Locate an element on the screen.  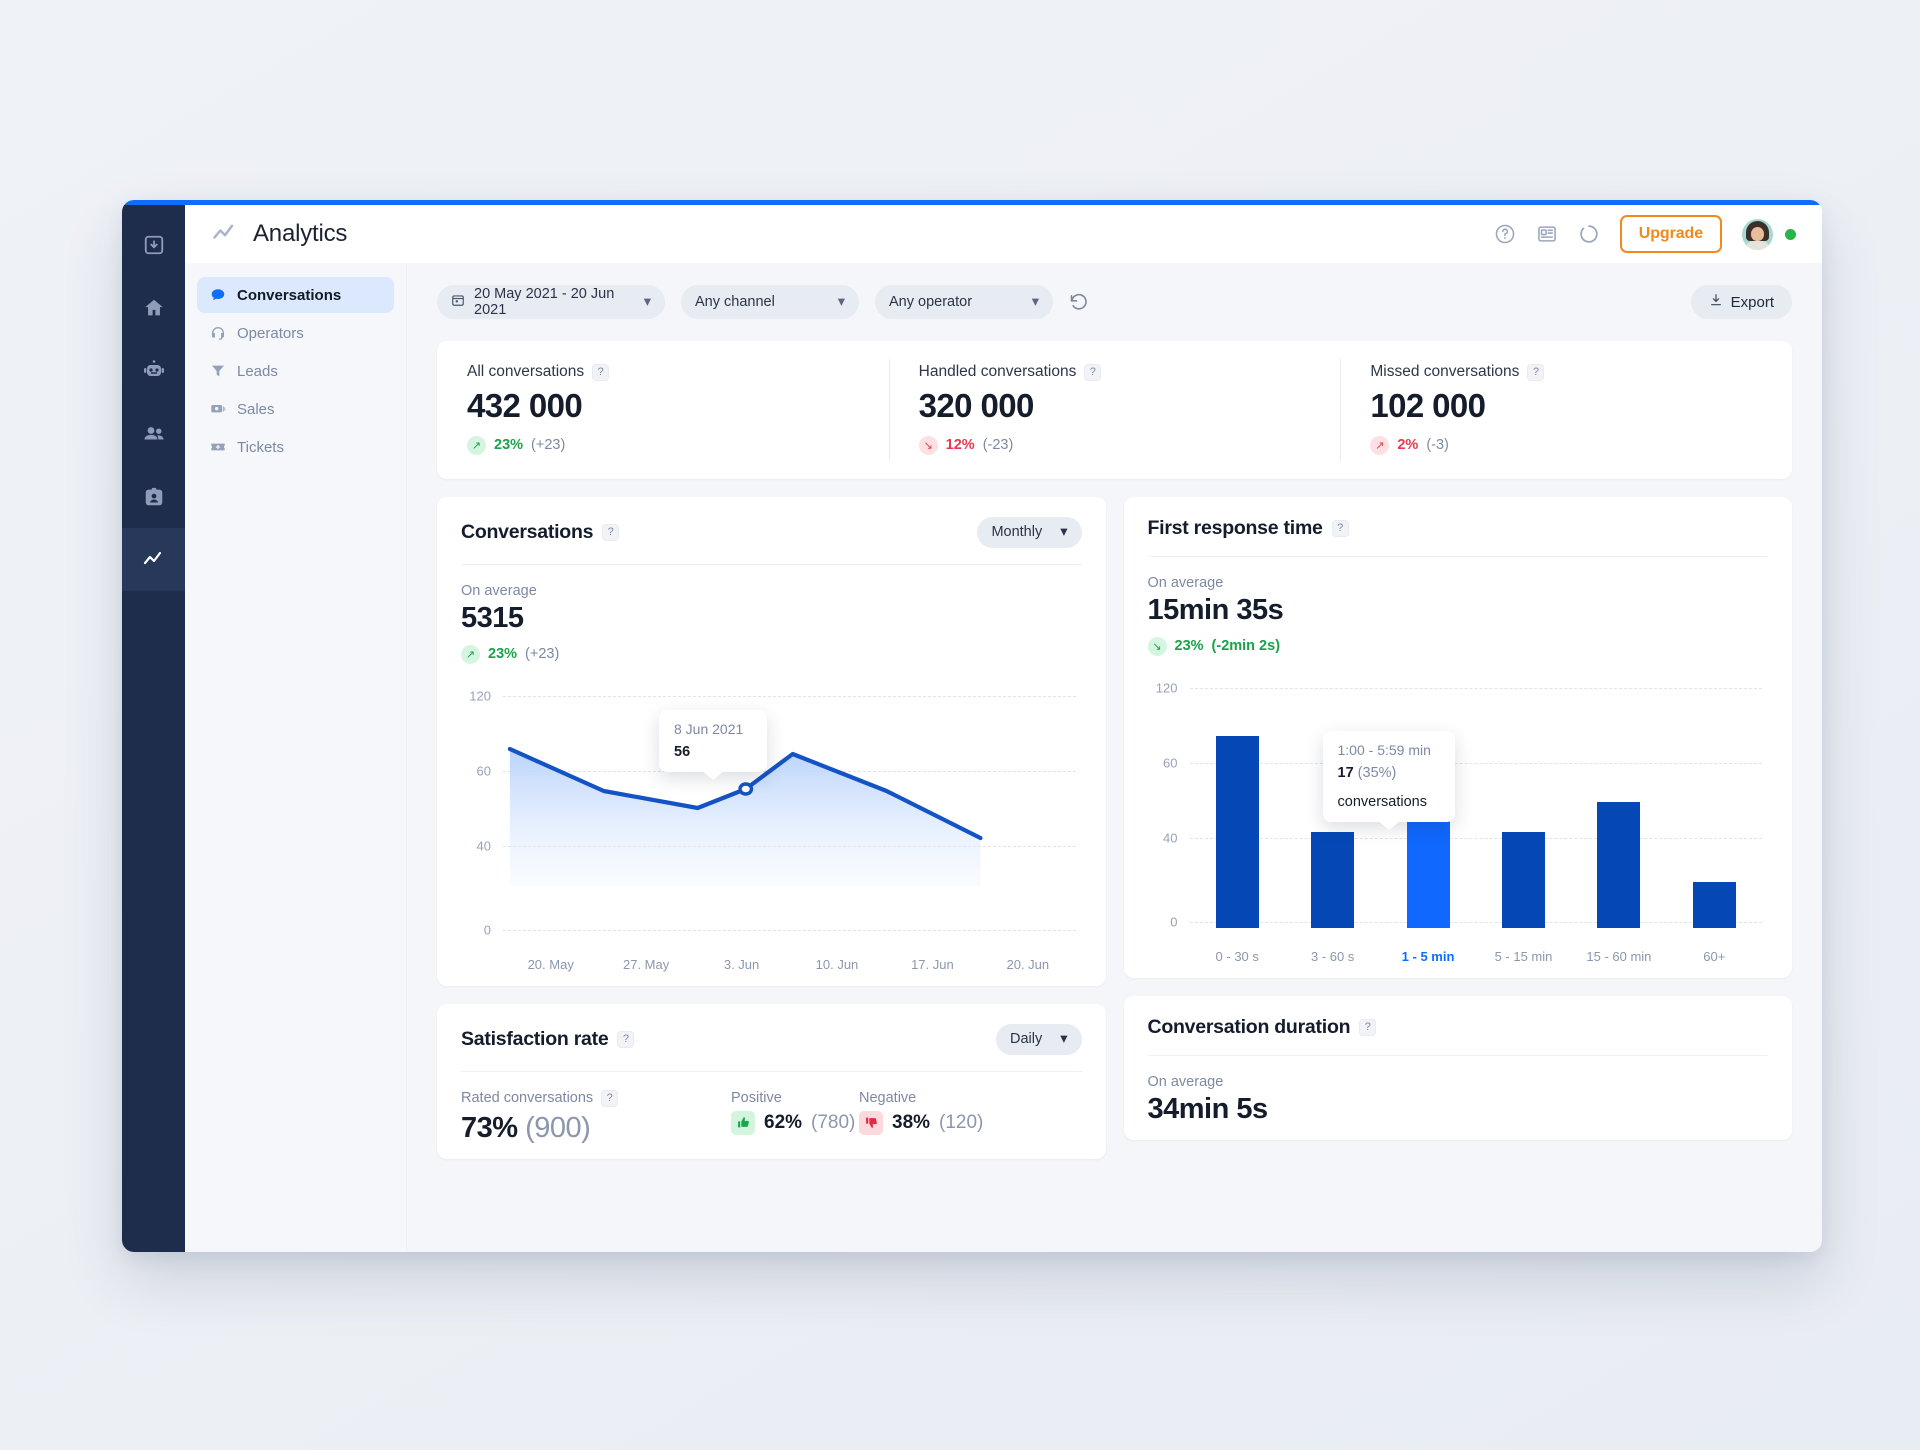
y-tick: 120 is located at coordinates (480, 696).